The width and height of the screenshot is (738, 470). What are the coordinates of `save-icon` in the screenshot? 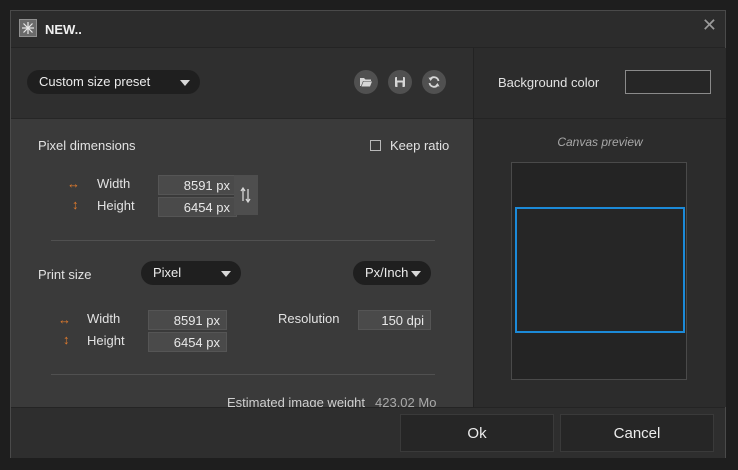 It's located at (400, 82).